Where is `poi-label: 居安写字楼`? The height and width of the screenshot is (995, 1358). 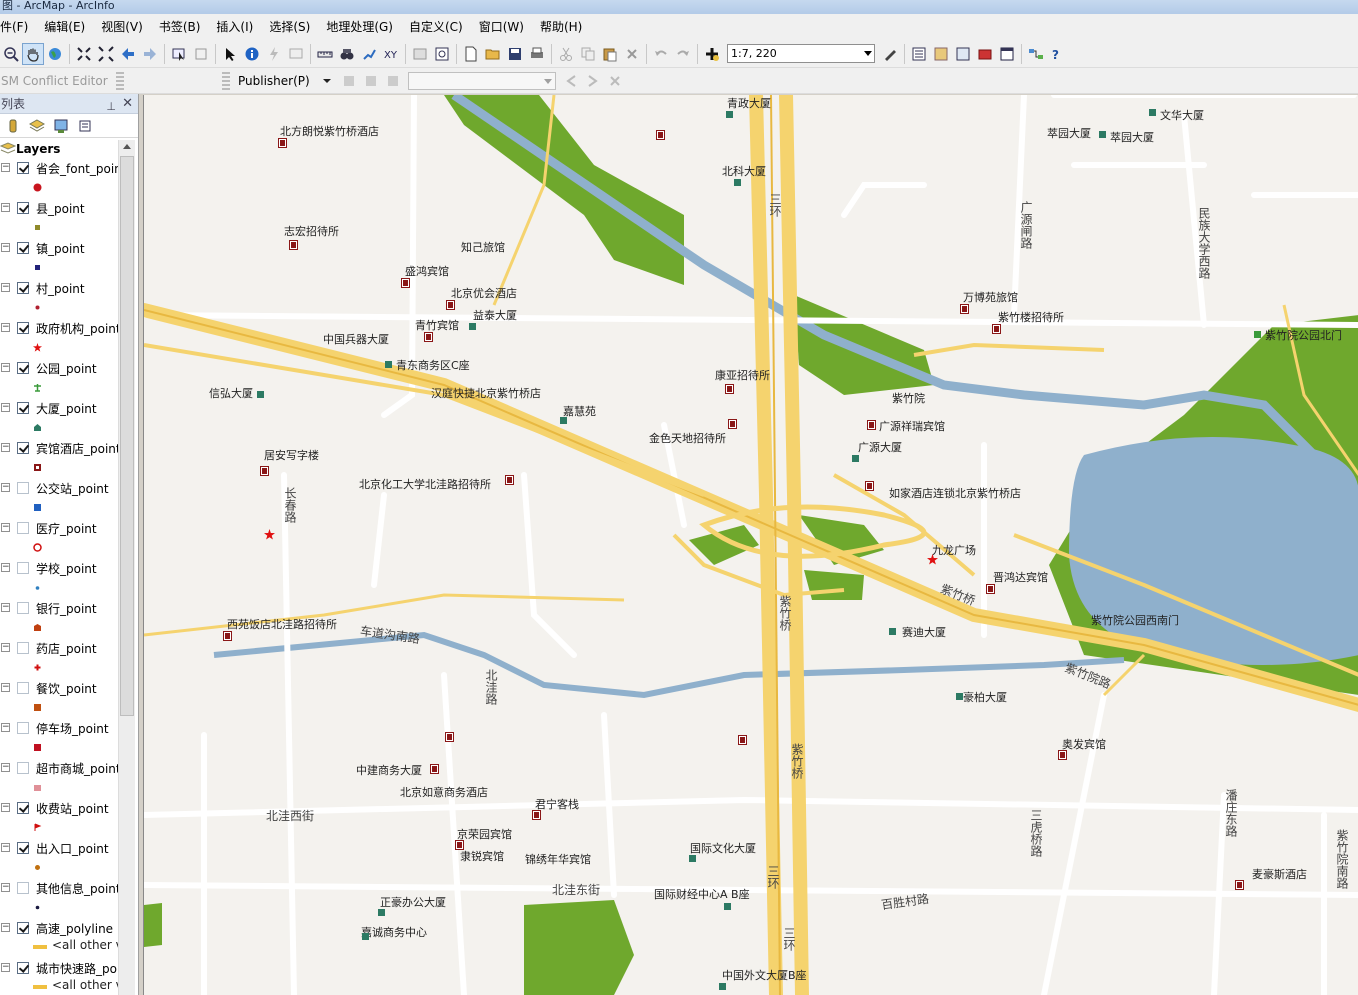
poi-label: 居安写字楼 is located at coordinates (291, 455).